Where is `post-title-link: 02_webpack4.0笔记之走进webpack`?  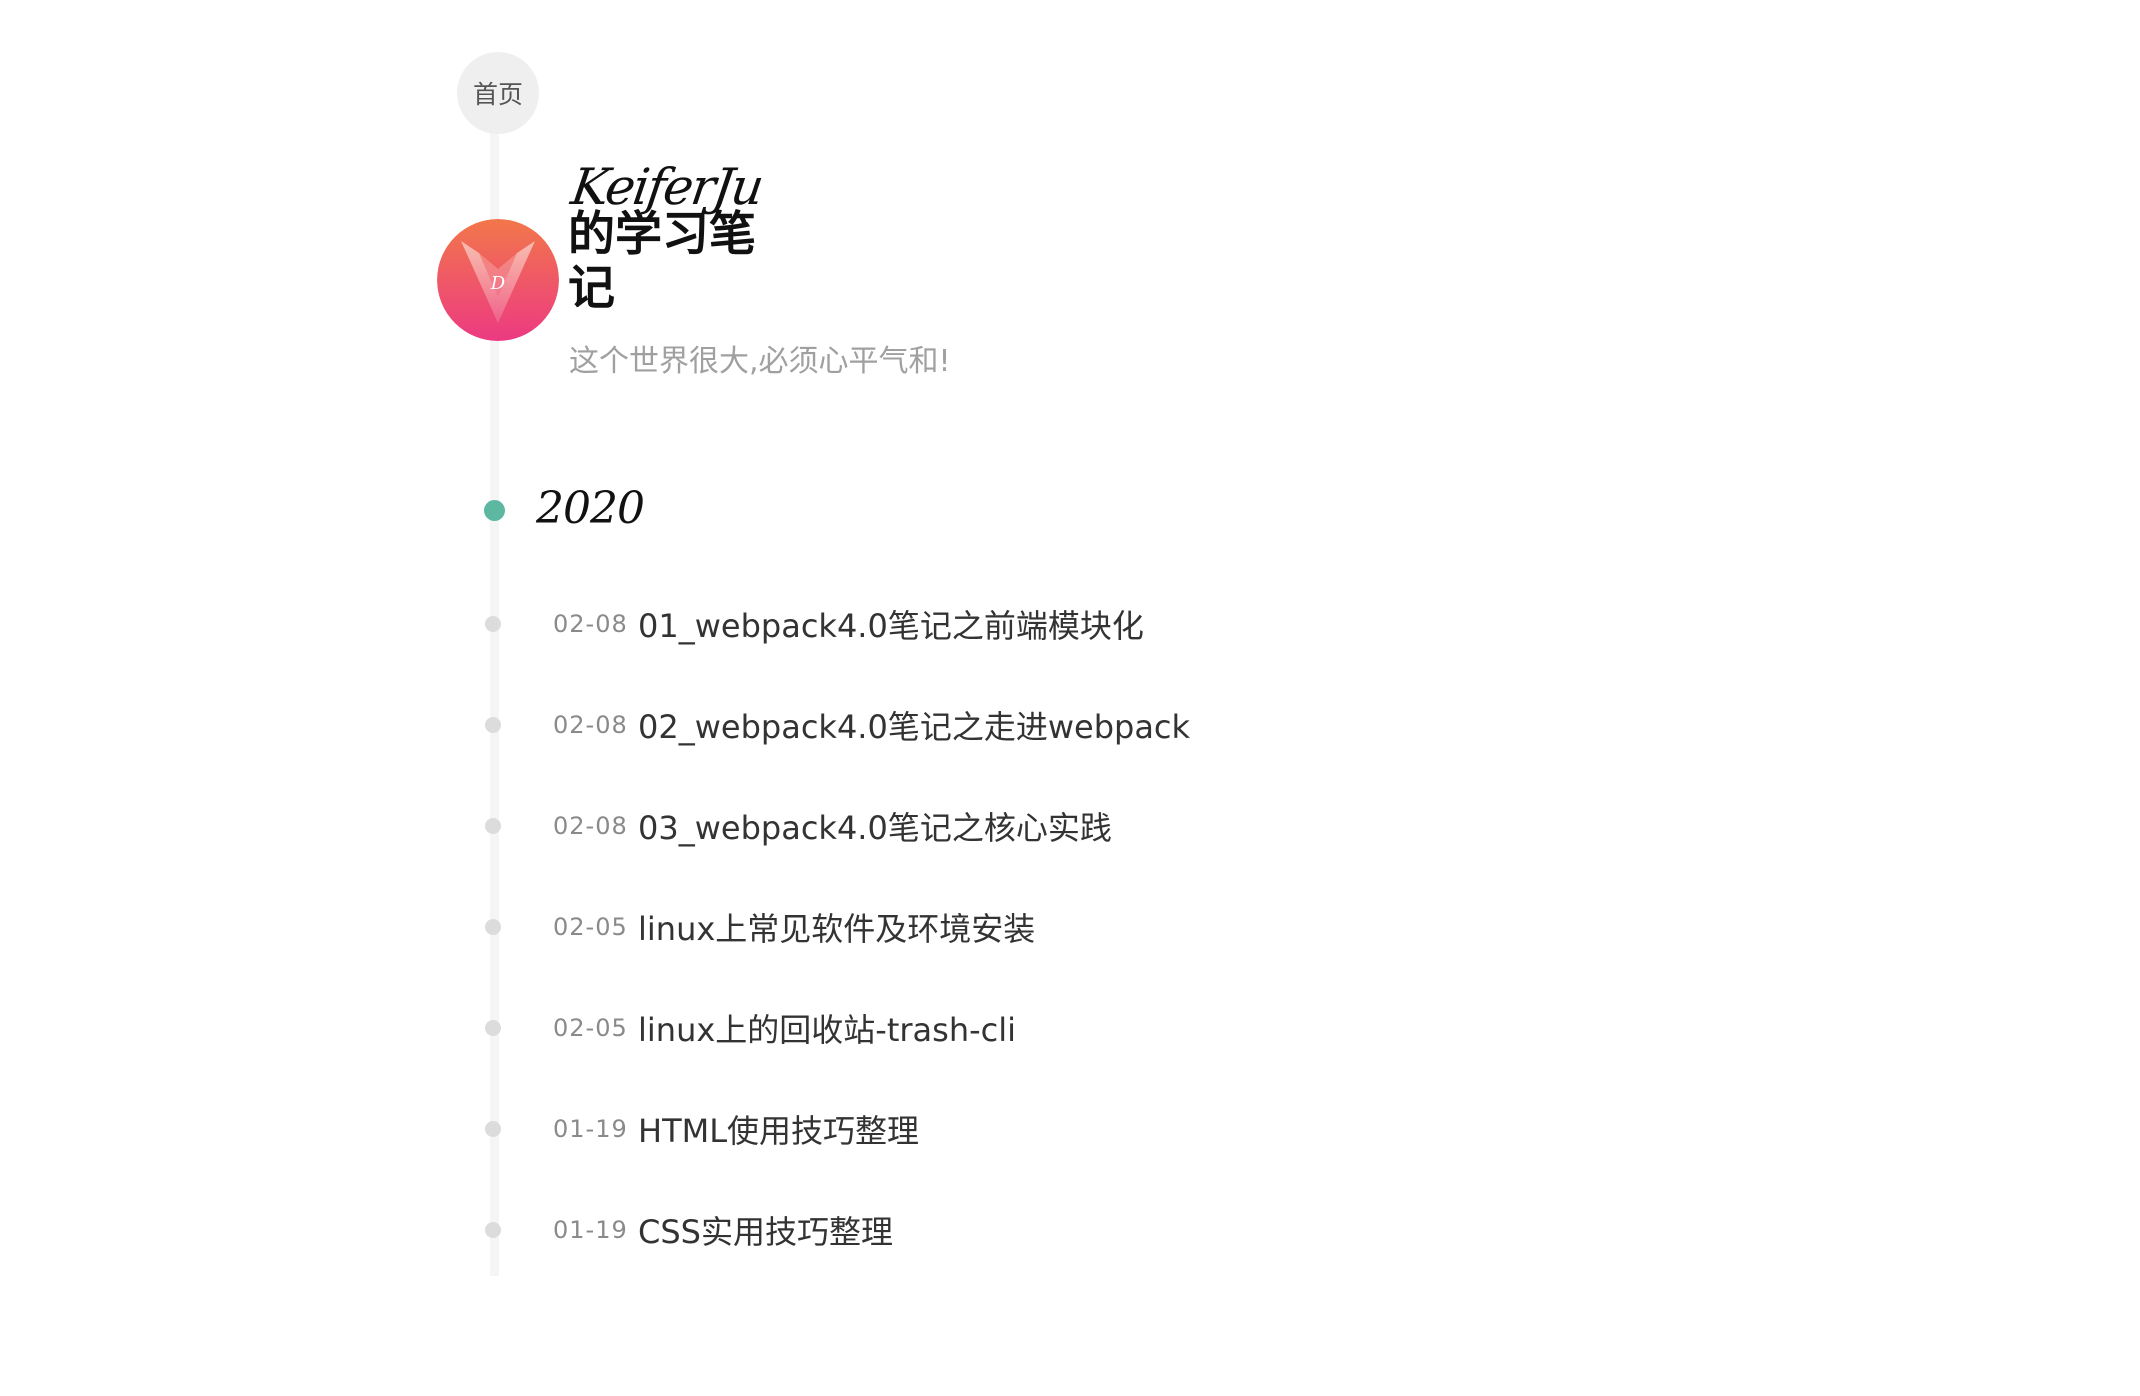 post-title-link: 02_webpack4.0笔记之走进webpack is located at coordinates (914, 725).